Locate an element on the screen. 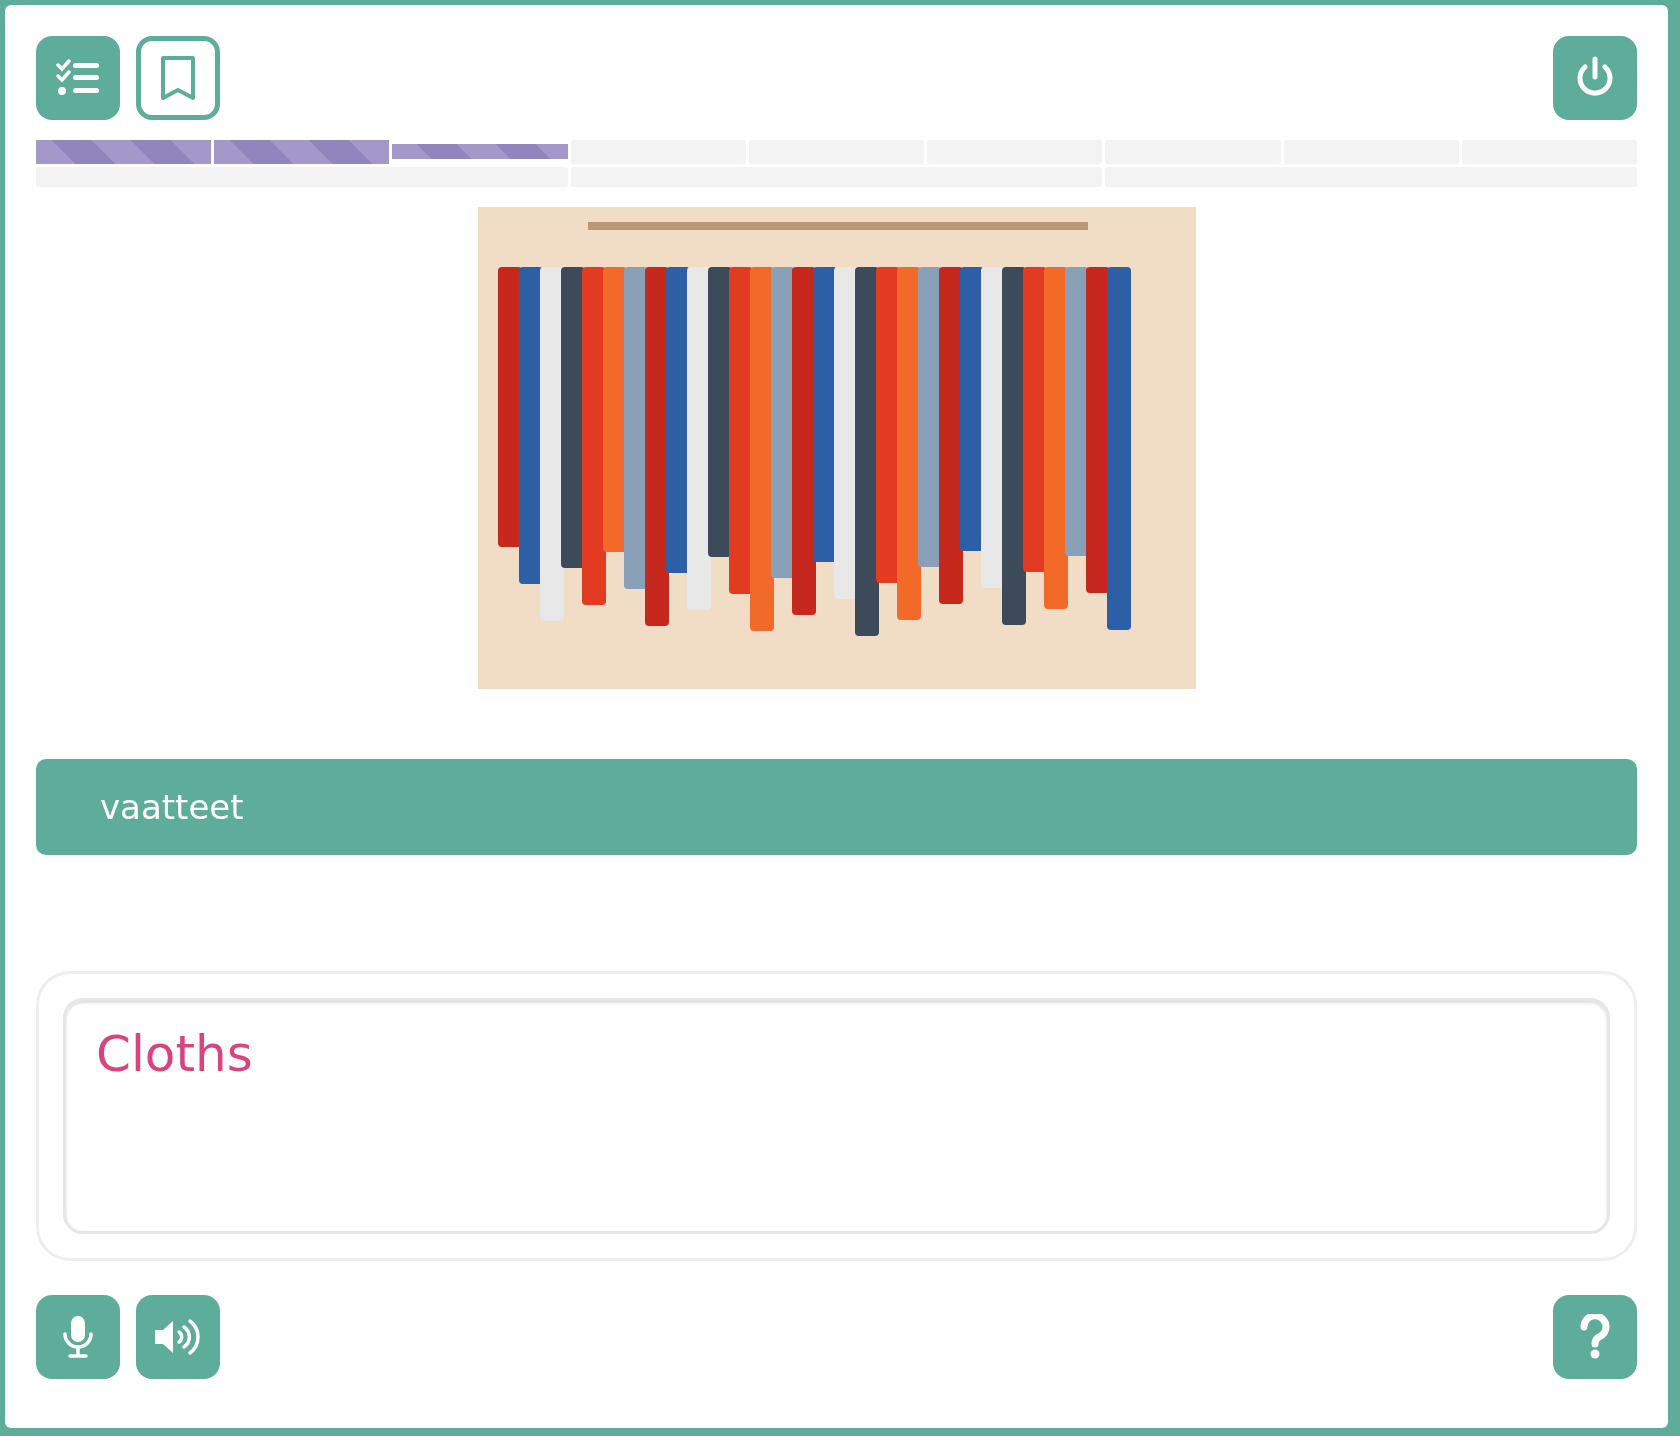  power-button is located at coordinates (1595, 78).